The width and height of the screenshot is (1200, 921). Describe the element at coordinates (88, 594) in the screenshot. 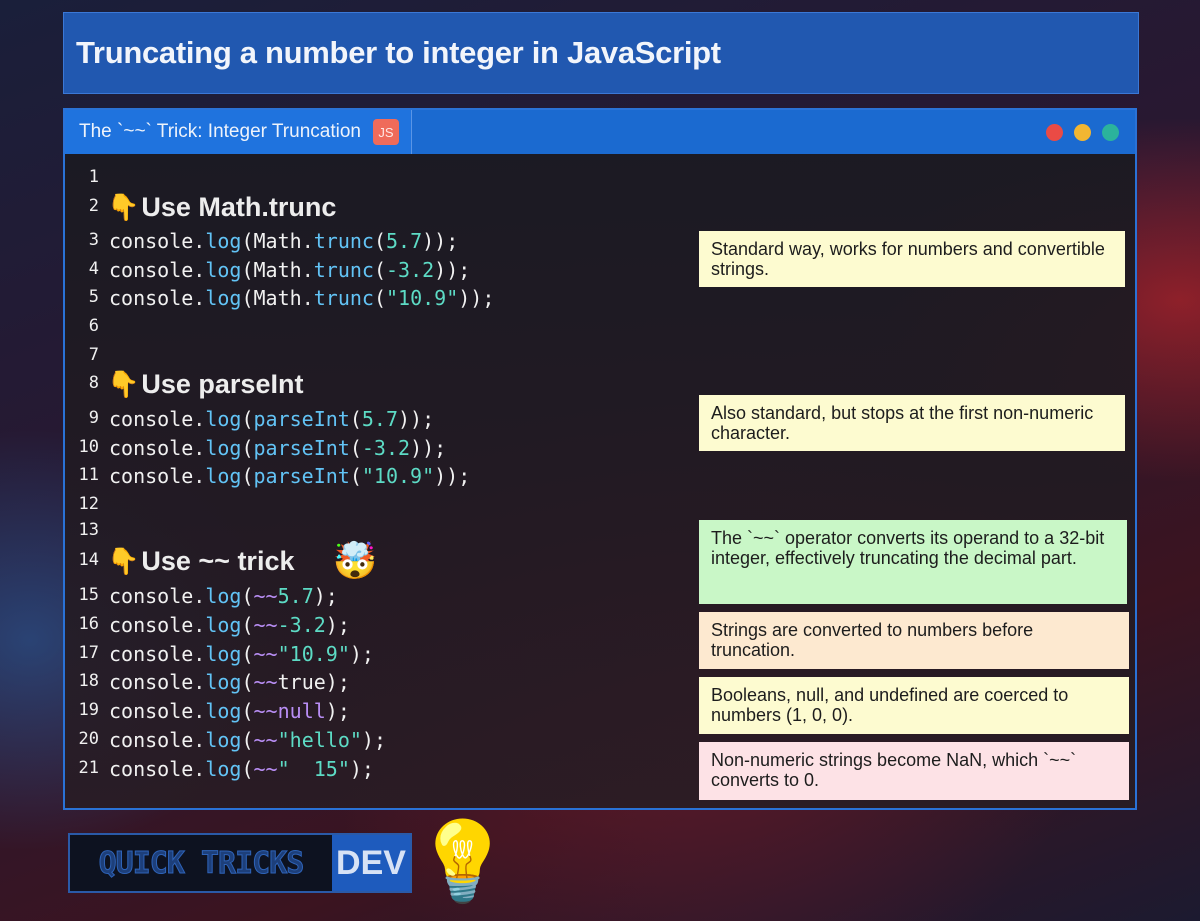

I see `line-number: 15` at that location.